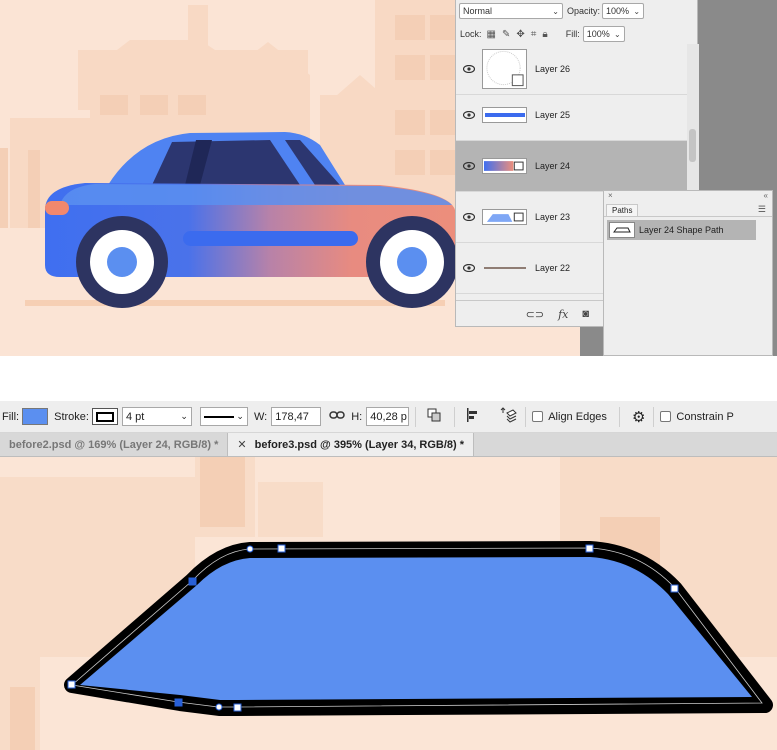 Image resolution: width=777 pixels, height=750 pixels. I want to click on path-operations-icon, so click(434, 416).